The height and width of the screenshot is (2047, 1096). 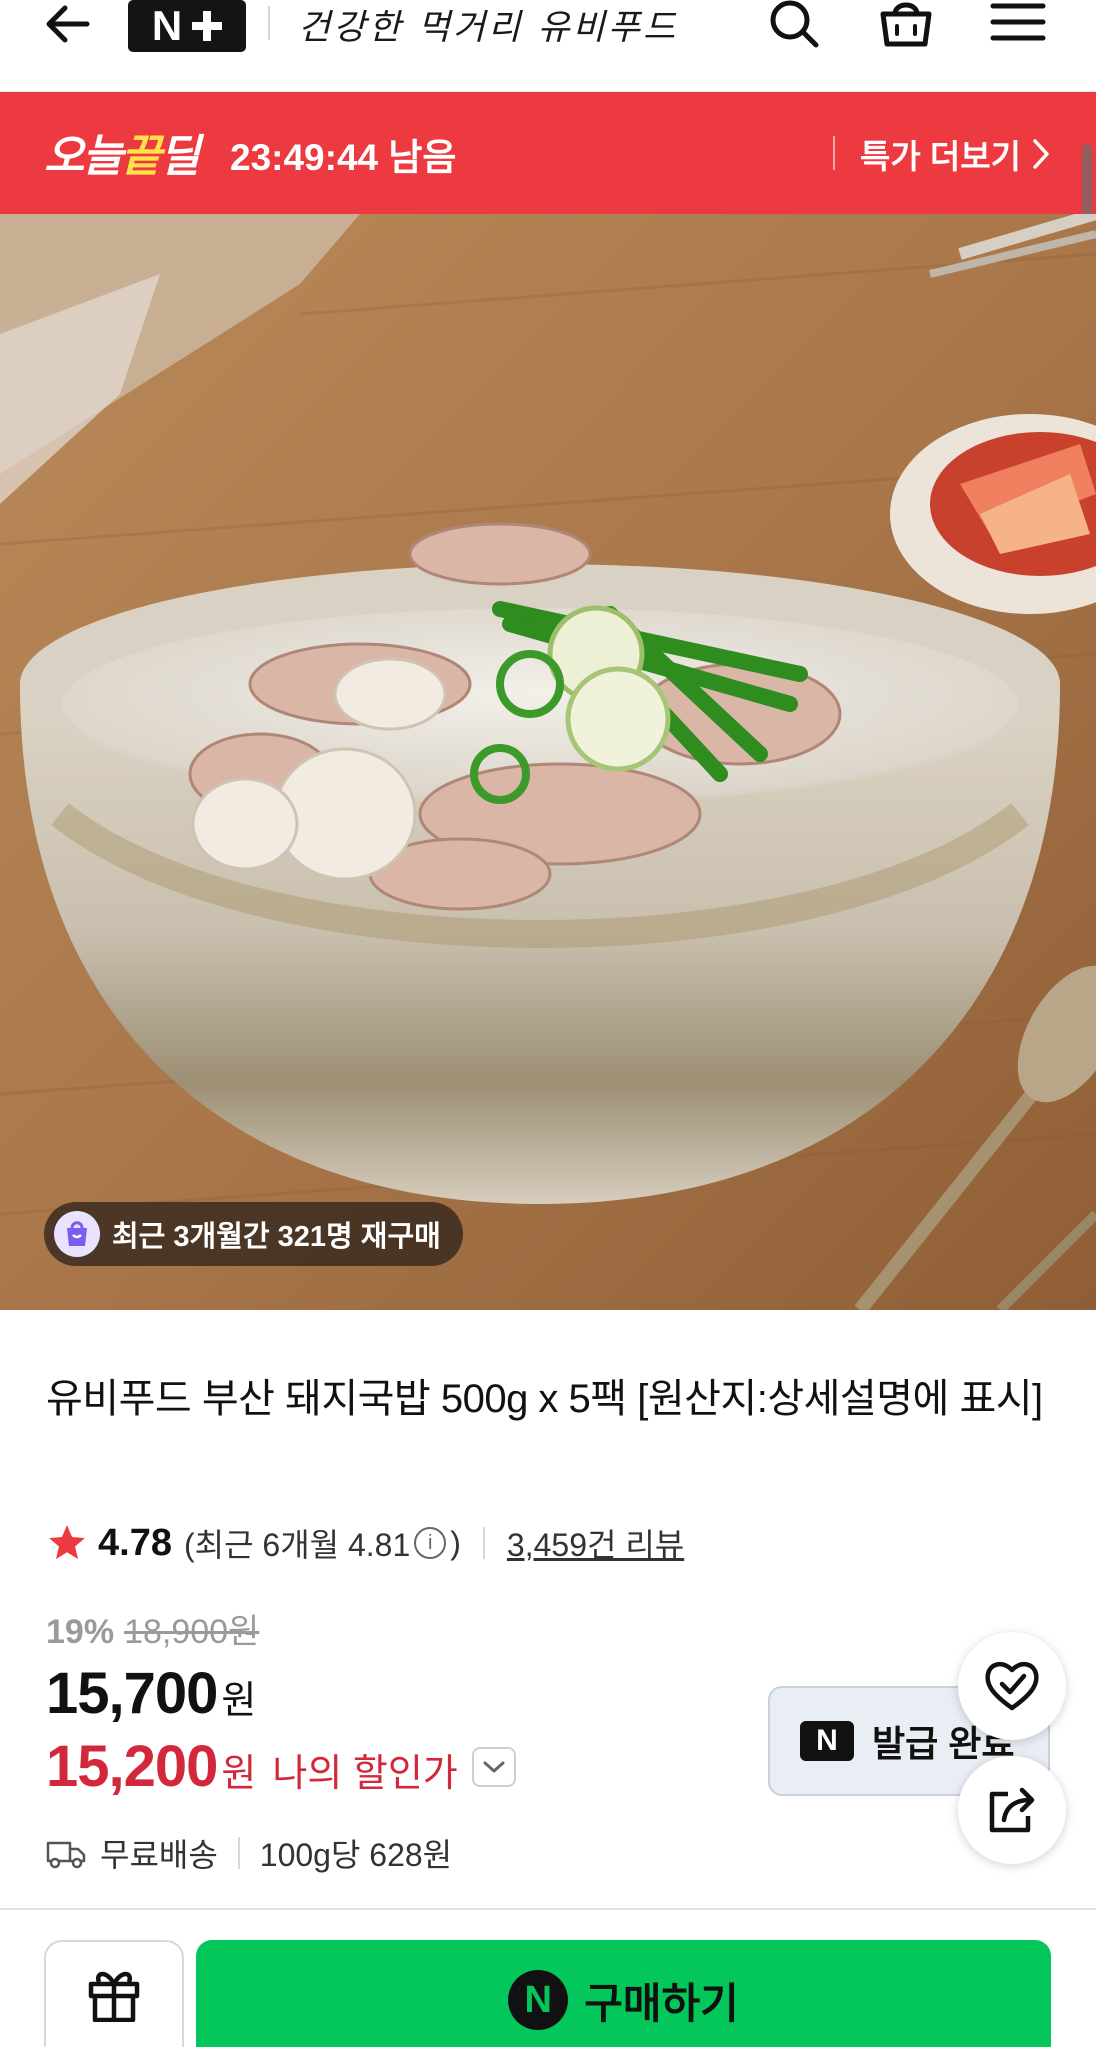 What do you see at coordinates (179, 156) in the screenshot?
I see `deal-logo-suffix: 딜` at bounding box center [179, 156].